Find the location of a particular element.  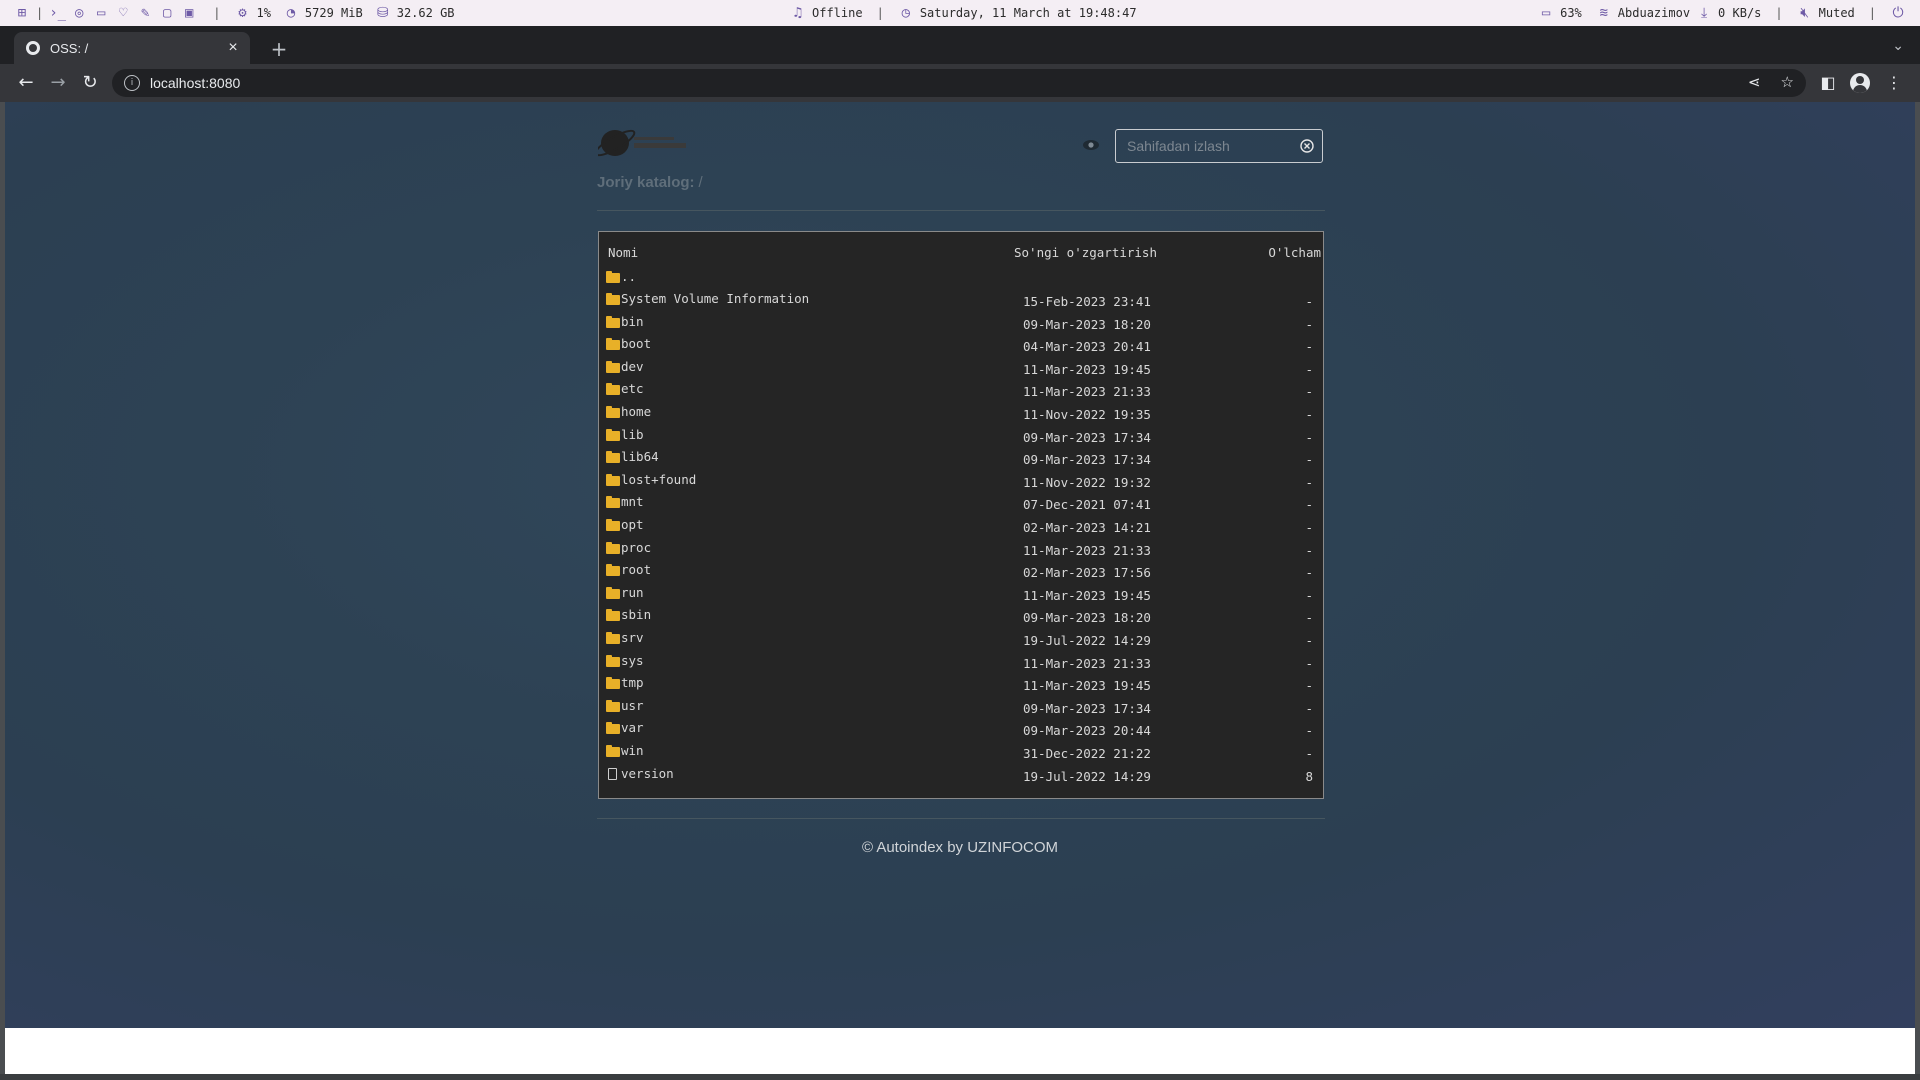

monitor-icon: ▢ is located at coordinates (167, 13).